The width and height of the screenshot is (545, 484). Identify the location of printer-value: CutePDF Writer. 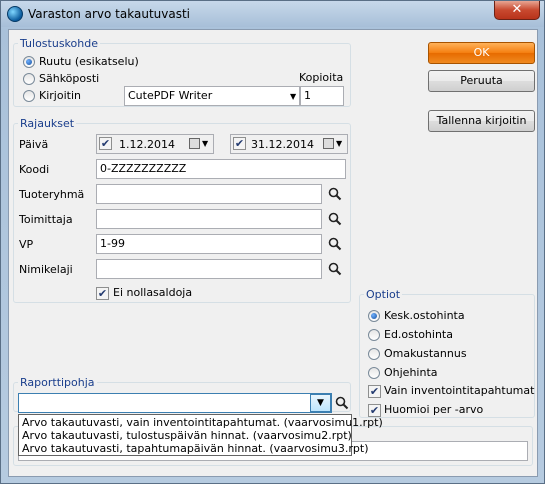
(170, 95).